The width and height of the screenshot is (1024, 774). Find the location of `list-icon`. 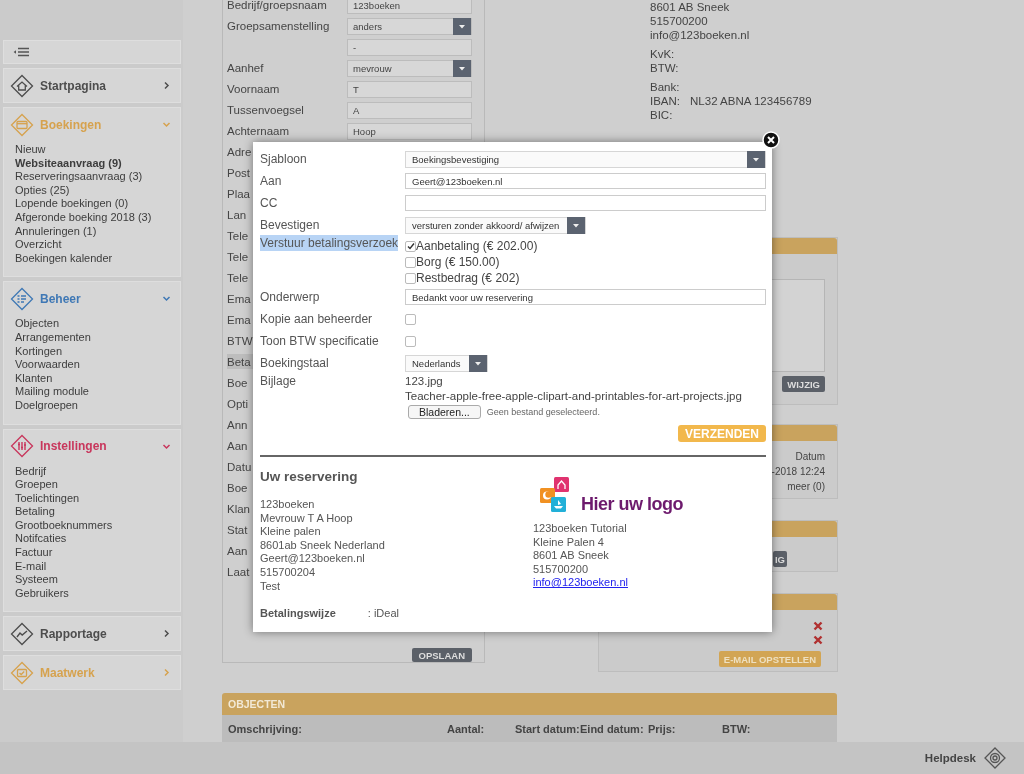

list-icon is located at coordinates (22, 298).